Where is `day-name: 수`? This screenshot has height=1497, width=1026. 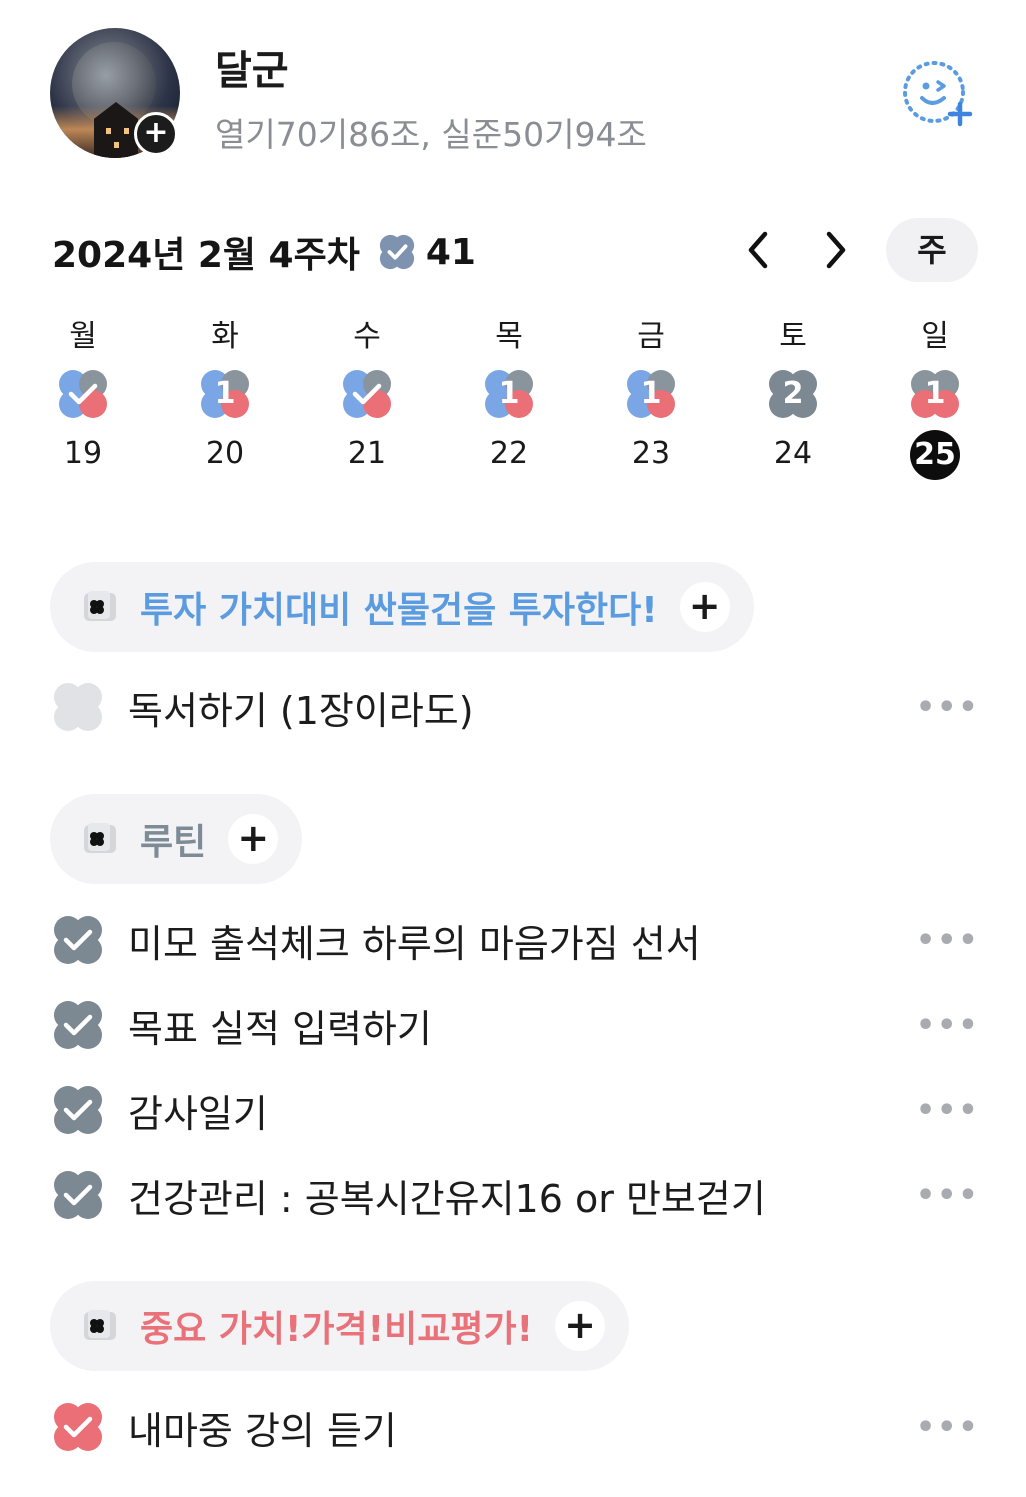 day-name: 수 is located at coordinates (367, 336).